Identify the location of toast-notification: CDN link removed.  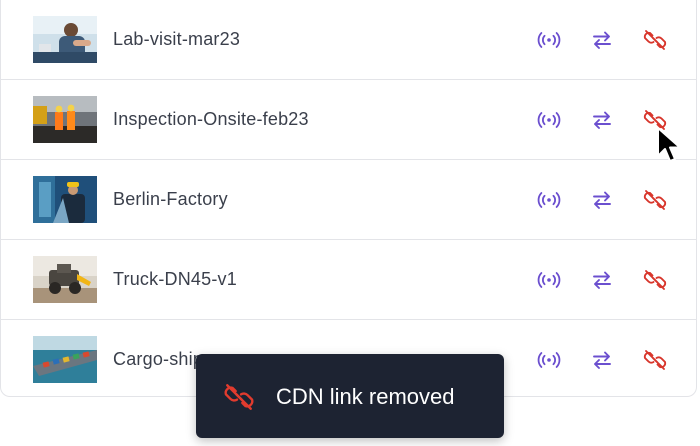
(350, 396).